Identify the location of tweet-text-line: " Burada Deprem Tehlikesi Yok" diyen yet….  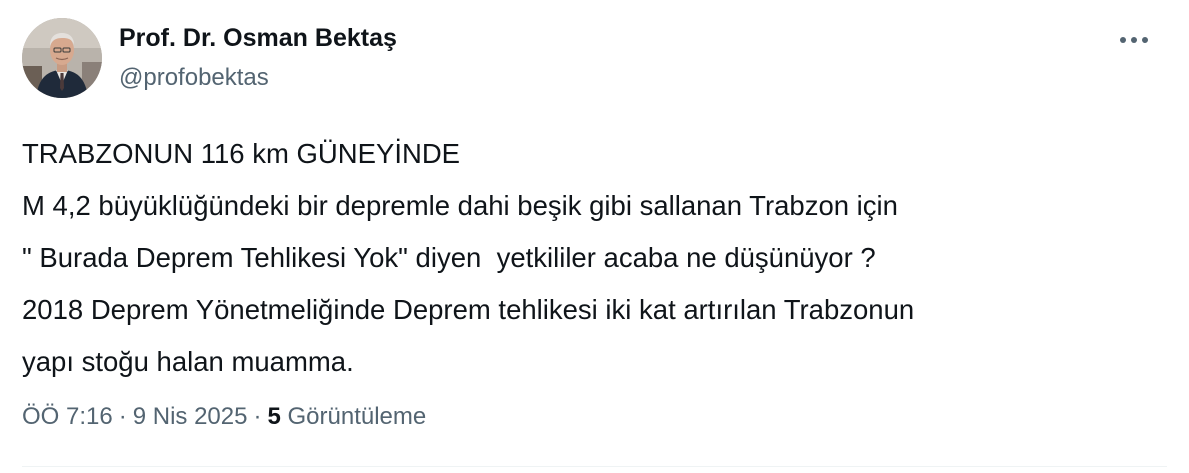
(449, 257).